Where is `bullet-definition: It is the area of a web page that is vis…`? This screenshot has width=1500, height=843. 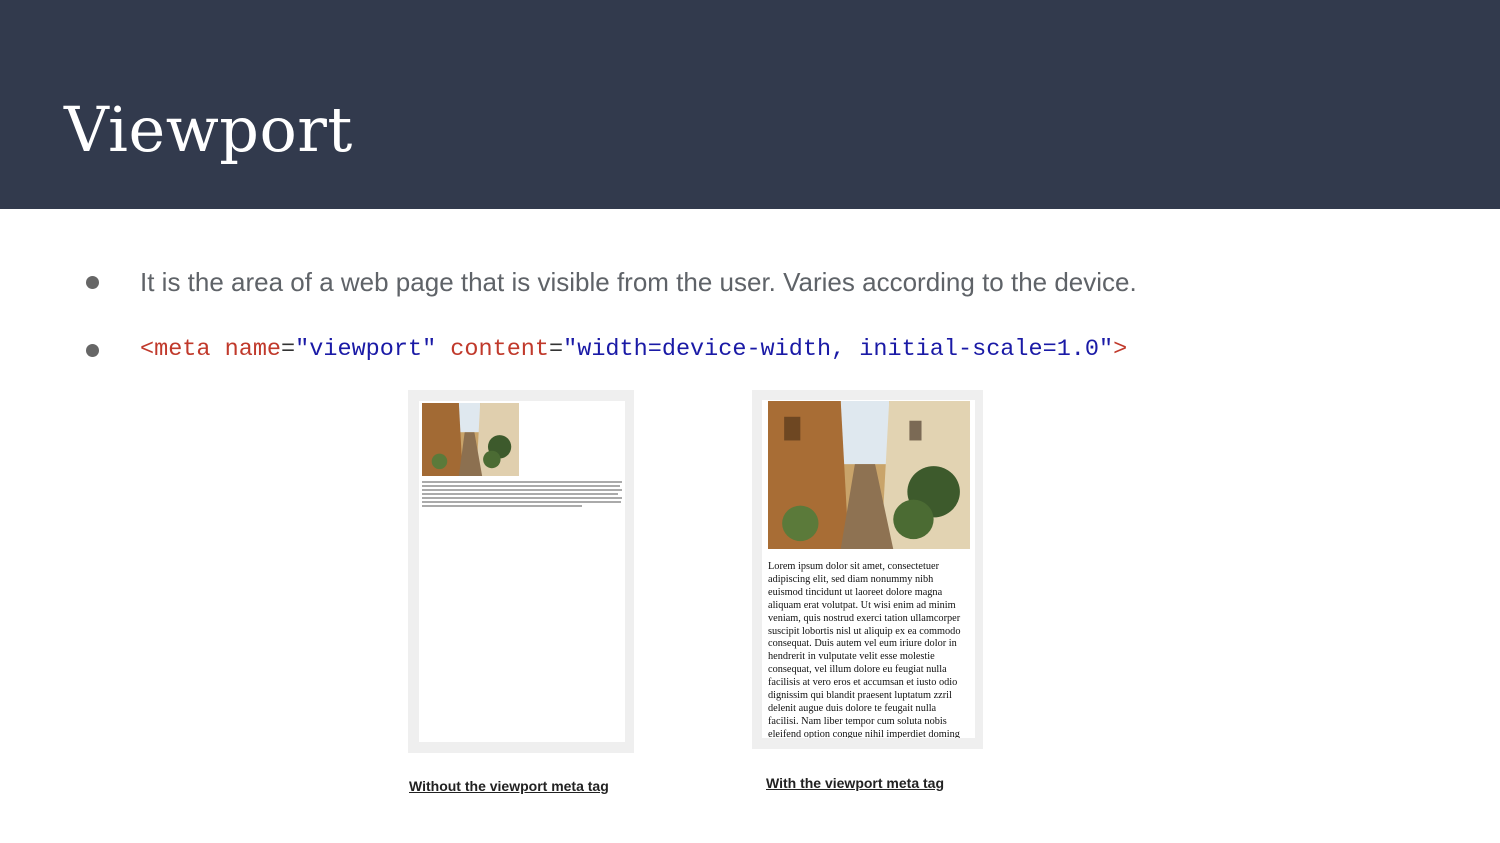 bullet-definition: It is the area of a web page that is vis… is located at coordinates (736, 282).